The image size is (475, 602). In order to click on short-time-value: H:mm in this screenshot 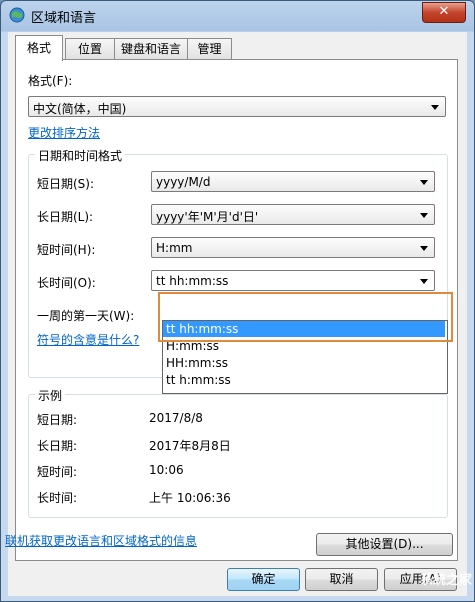, I will do `click(174, 248)`.